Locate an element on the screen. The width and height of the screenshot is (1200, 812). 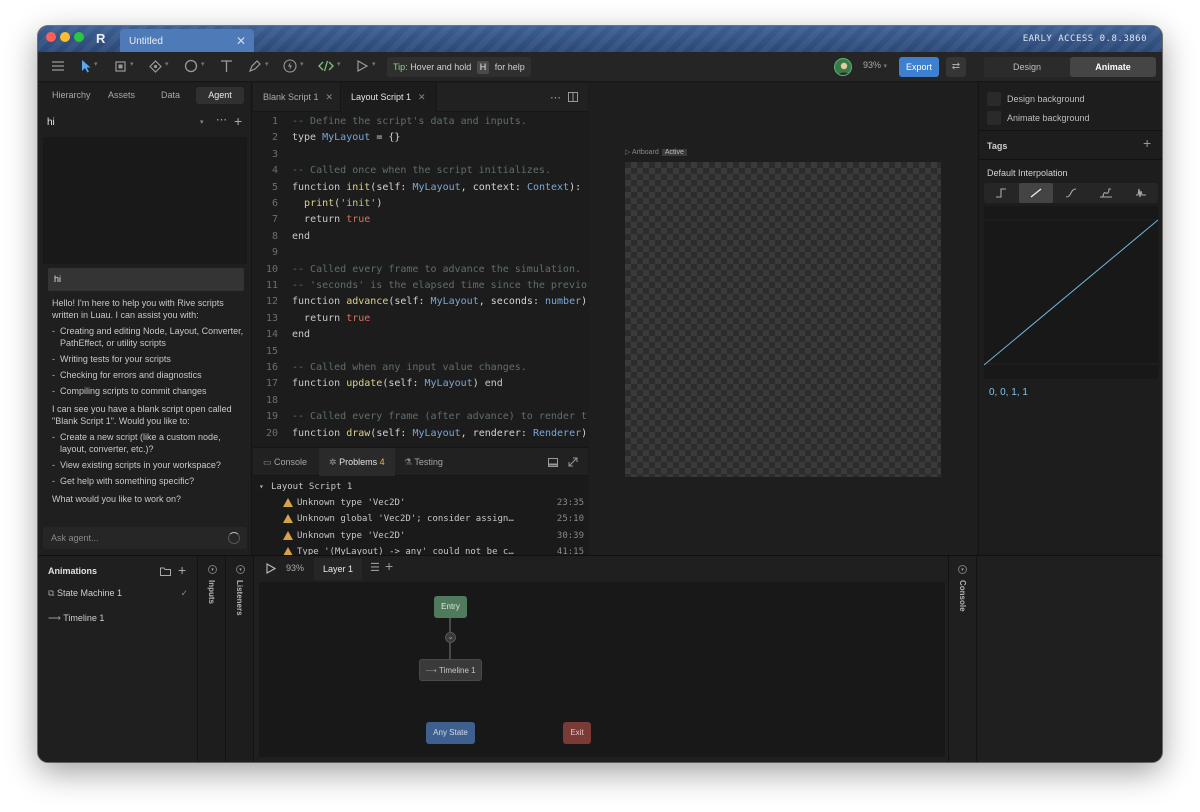
code-line: 17 function update(self: MyLayout) end is located at coordinates (420, 384).